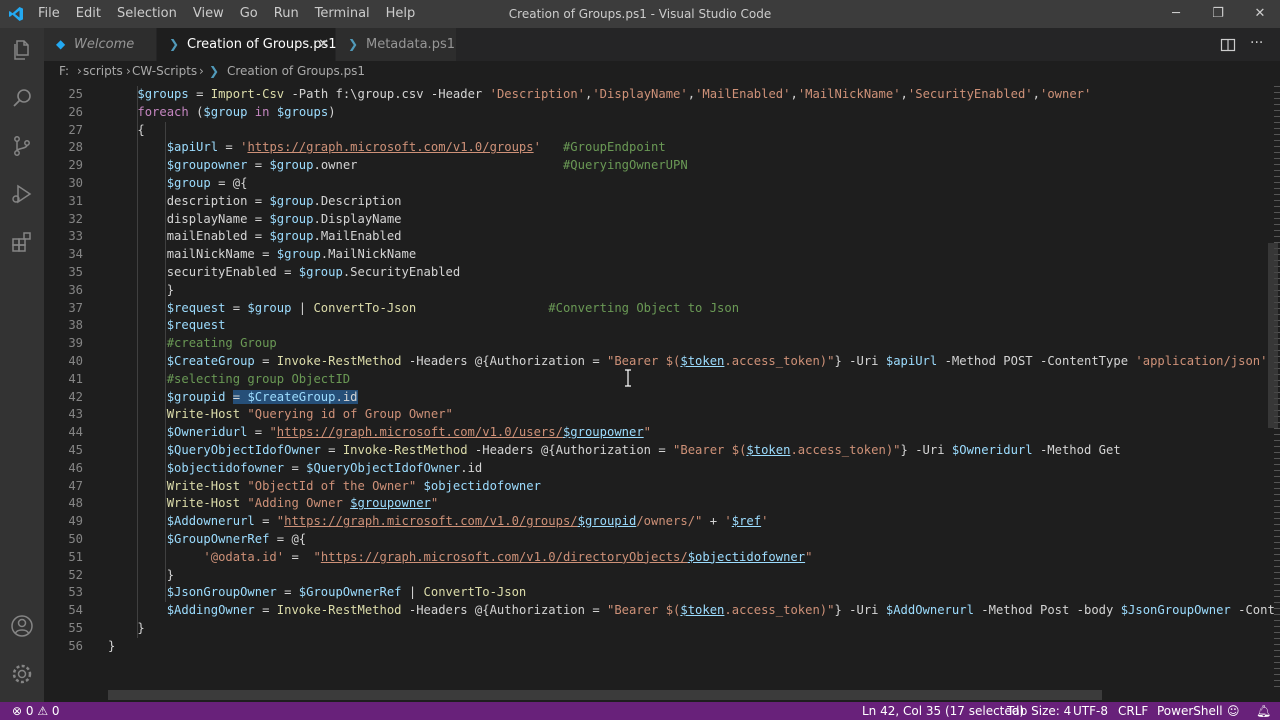 The height and width of the screenshot is (720, 1280). Describe the element at coordinates (659, 220) in the screenshot. I see `code-line: 32 displayName = $group.DisplayName` at that location.